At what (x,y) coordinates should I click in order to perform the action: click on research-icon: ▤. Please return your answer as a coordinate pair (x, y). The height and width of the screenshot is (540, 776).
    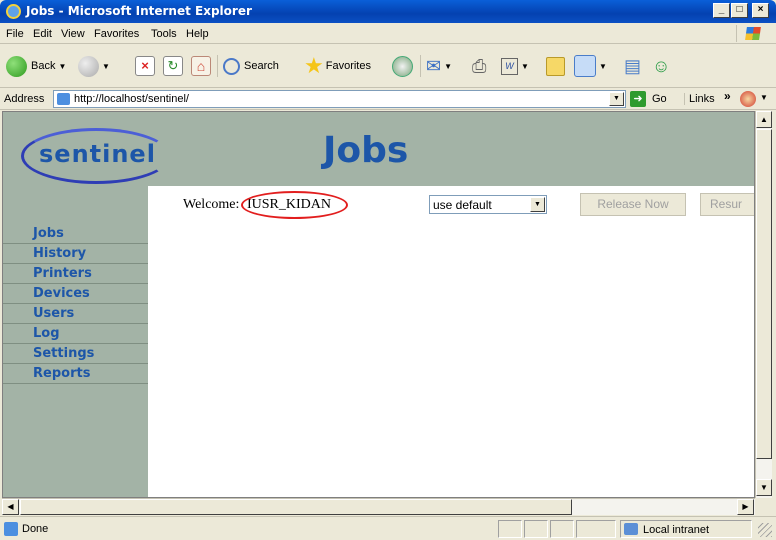
    Looking at the image, I should click on (633, 65).